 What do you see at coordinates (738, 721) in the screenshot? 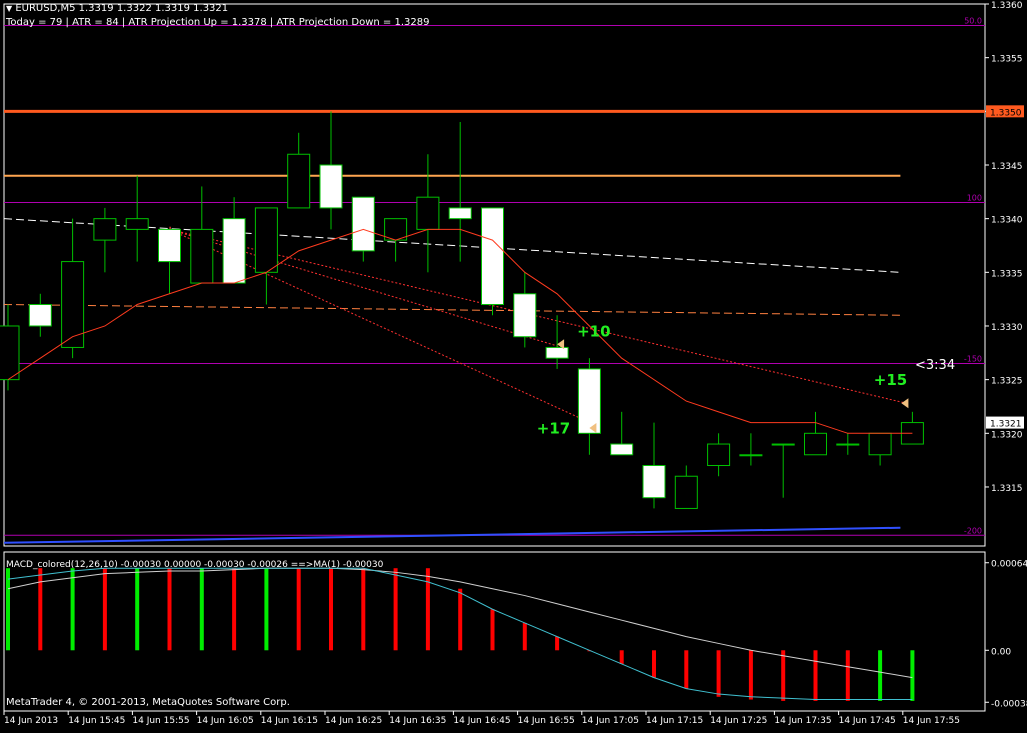
I see `time-tick-label: 14 Jun 17:25` at bounding box center [738, 721].